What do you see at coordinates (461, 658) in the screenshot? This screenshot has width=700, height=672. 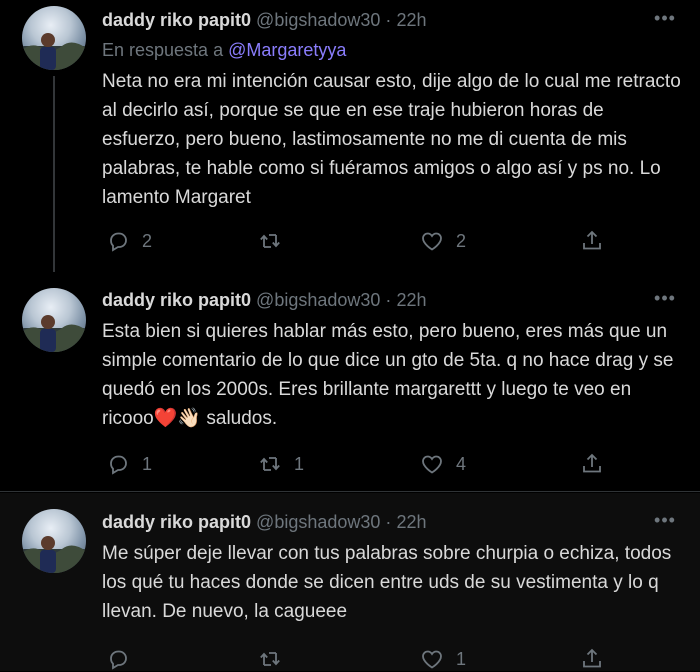 I see `like-count: 1` at bounding box center [461, 658].